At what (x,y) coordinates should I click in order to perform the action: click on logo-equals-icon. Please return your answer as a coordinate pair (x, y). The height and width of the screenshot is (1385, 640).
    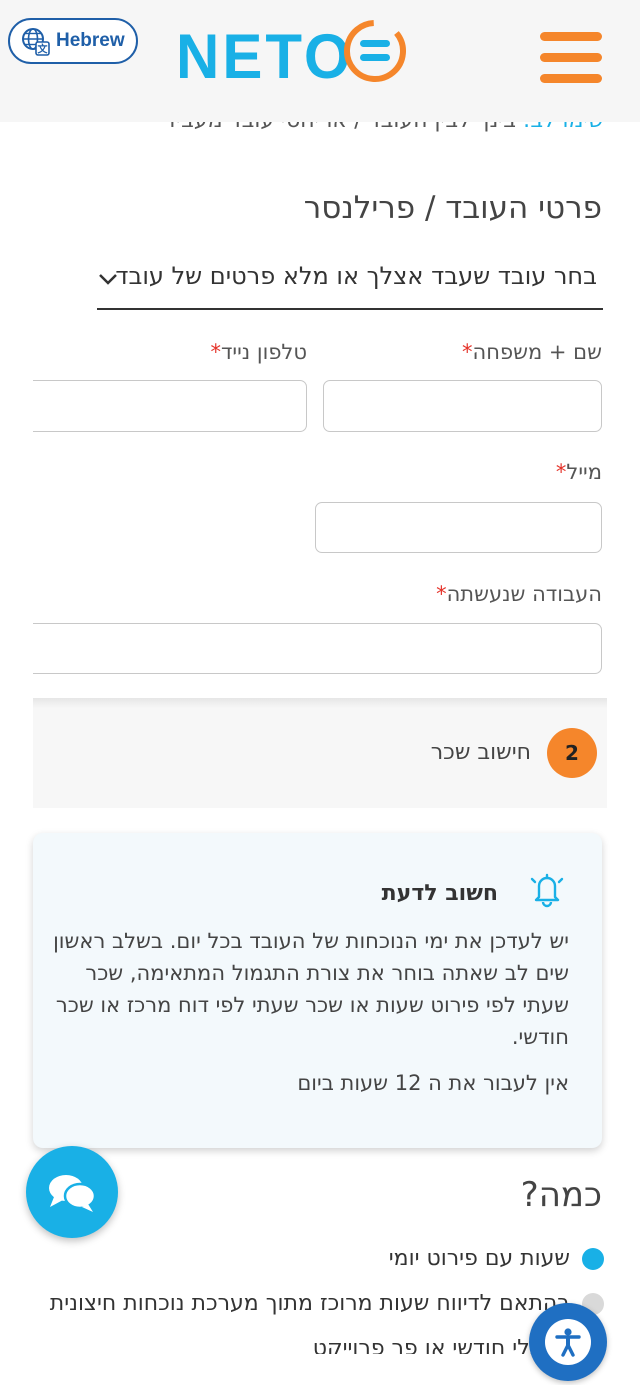
    Looking at the image, I should click on (375, 51).